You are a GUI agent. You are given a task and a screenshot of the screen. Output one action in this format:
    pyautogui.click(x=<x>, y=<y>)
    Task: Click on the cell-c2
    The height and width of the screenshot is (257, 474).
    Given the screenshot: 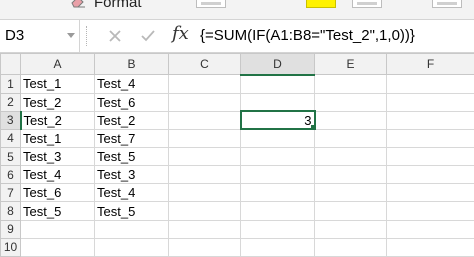 What is the action you would take?
    pyautogui.click(x=204, y=102)
    